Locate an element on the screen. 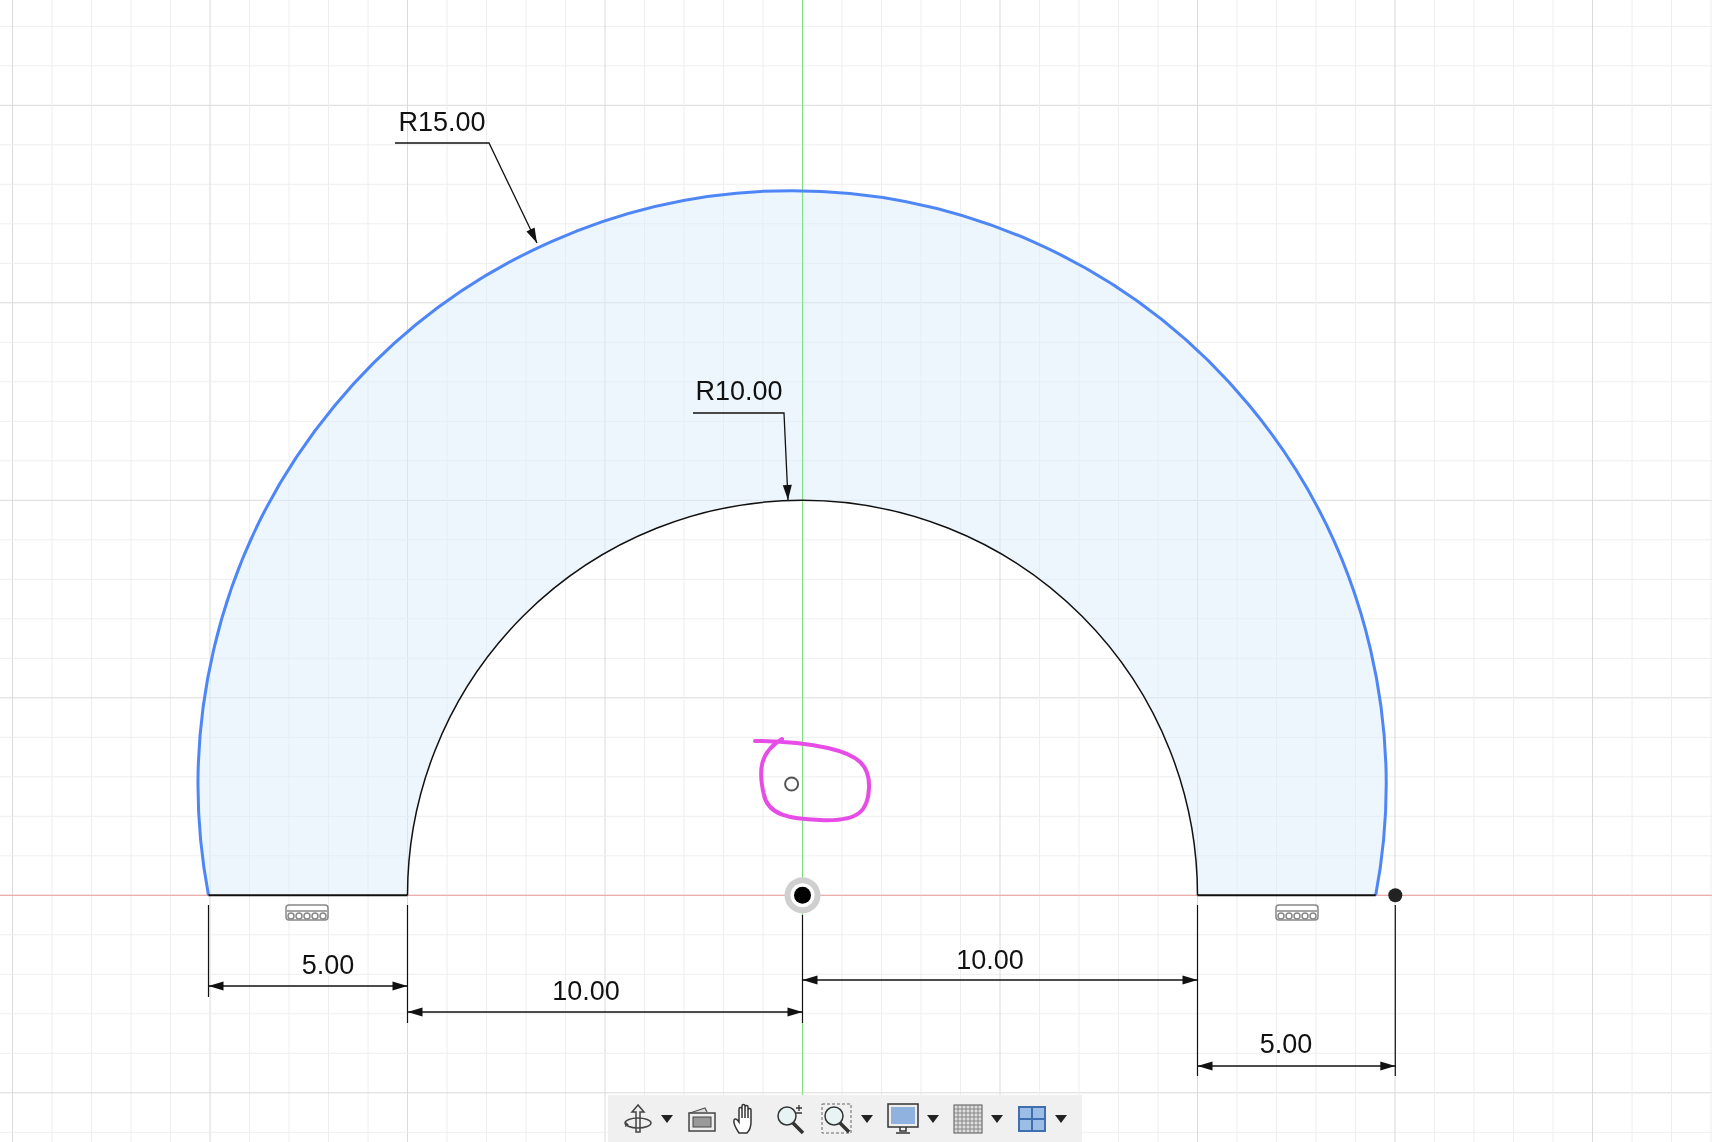 This screenshot has width=1712, height=1142. monitor-icon is located at coordinates (903, 1118).